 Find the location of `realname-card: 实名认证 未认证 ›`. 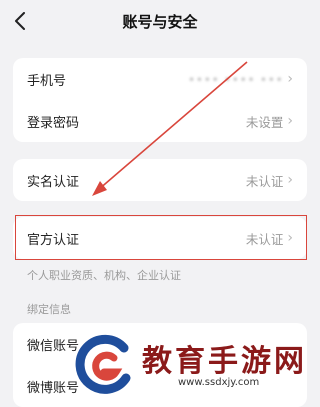

realname-card: 实名认证 未认证 › is located at coordinates (160, 180).